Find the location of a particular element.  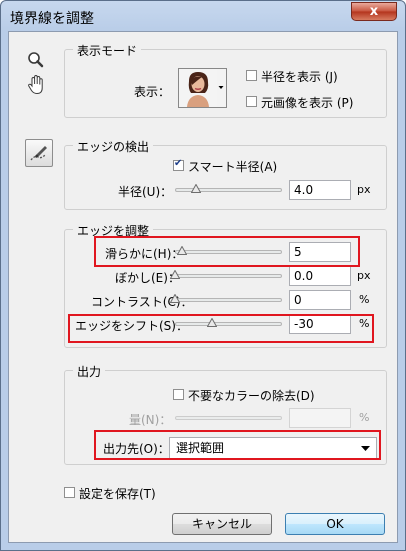

output-title: 出力 is located at coordinates (89, 371).